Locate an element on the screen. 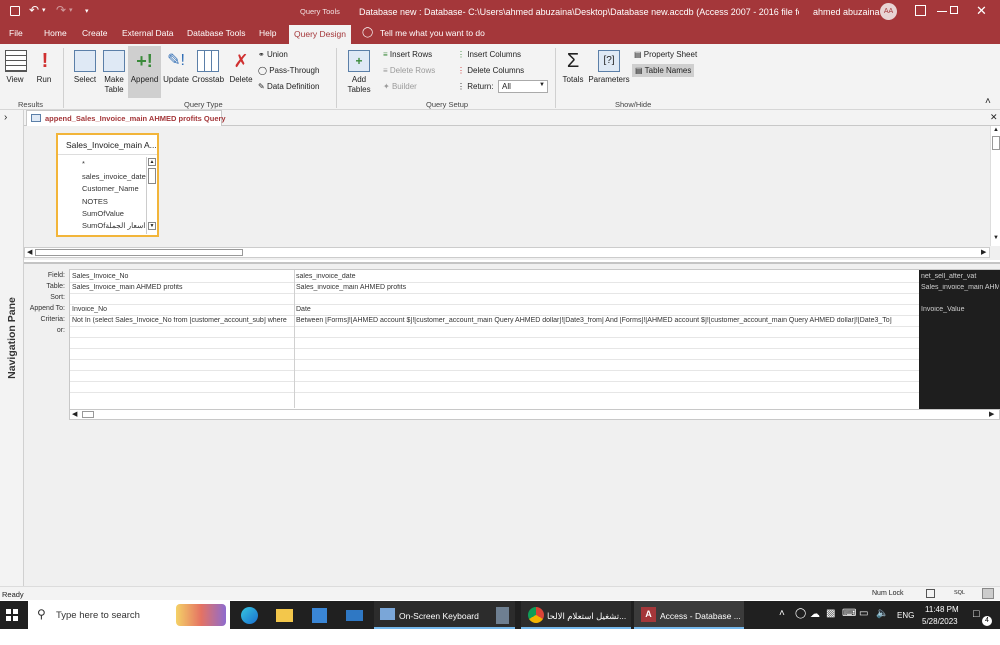 This screenshot has width=1000, height=645. undo-dropdown-icon: ▾ is located at coordinates (44, 10).